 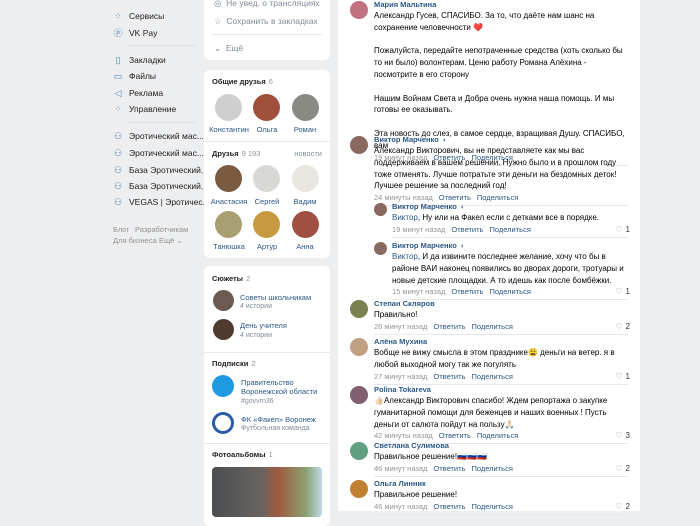 What do you see at coordinates (403, 197) in the screenshot?
I see `timestamp: 24 минуты назад` at bounding box center [403, 197].